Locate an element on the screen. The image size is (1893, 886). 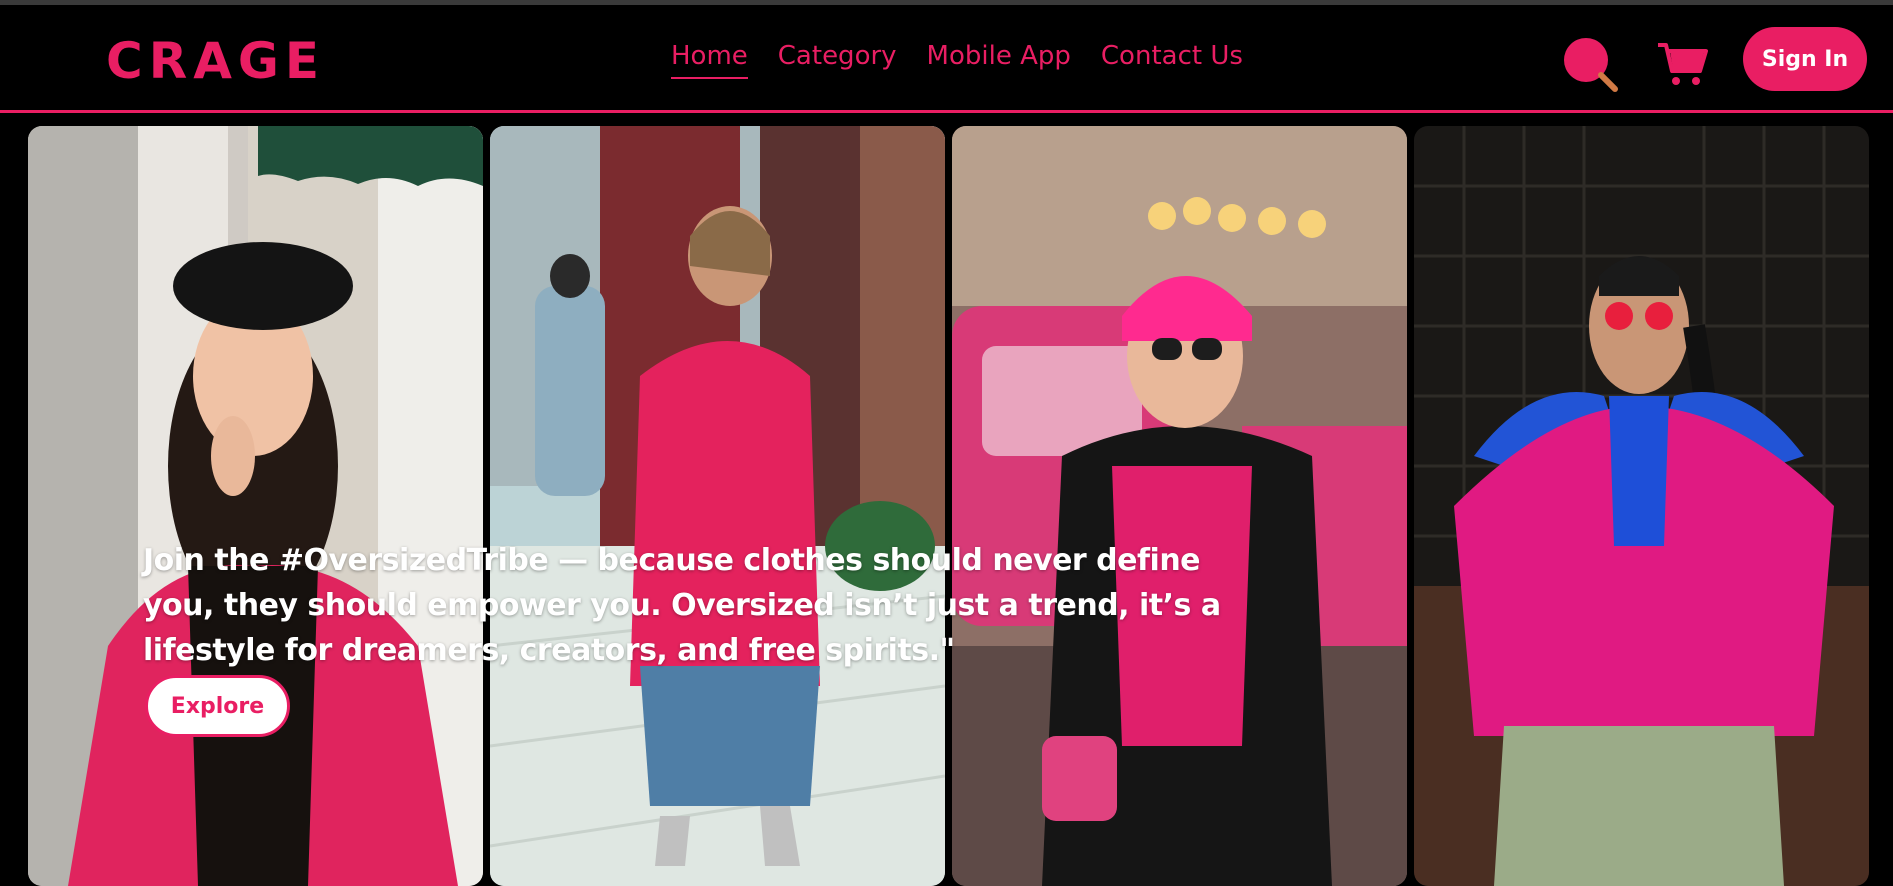
main-nav: Home Category Mobile App Contact Us is located at coordinates (957, 60).